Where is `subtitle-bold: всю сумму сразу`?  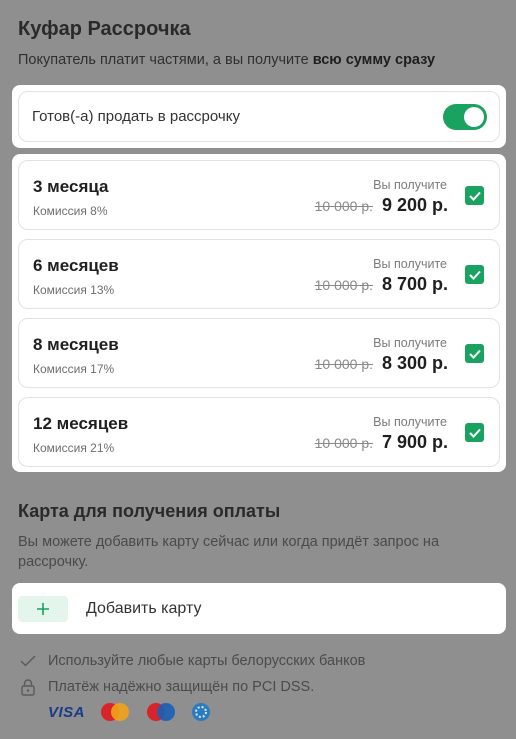
subtitle-bold: всю сумму сразу is located at coordinates (374, 60).